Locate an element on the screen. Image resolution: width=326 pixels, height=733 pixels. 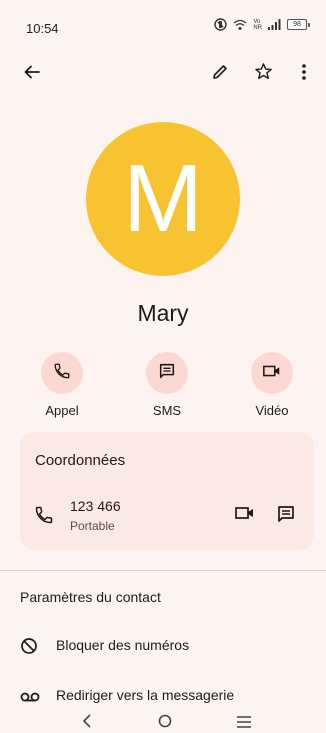
sms-button is located at coordinates (167, 373).